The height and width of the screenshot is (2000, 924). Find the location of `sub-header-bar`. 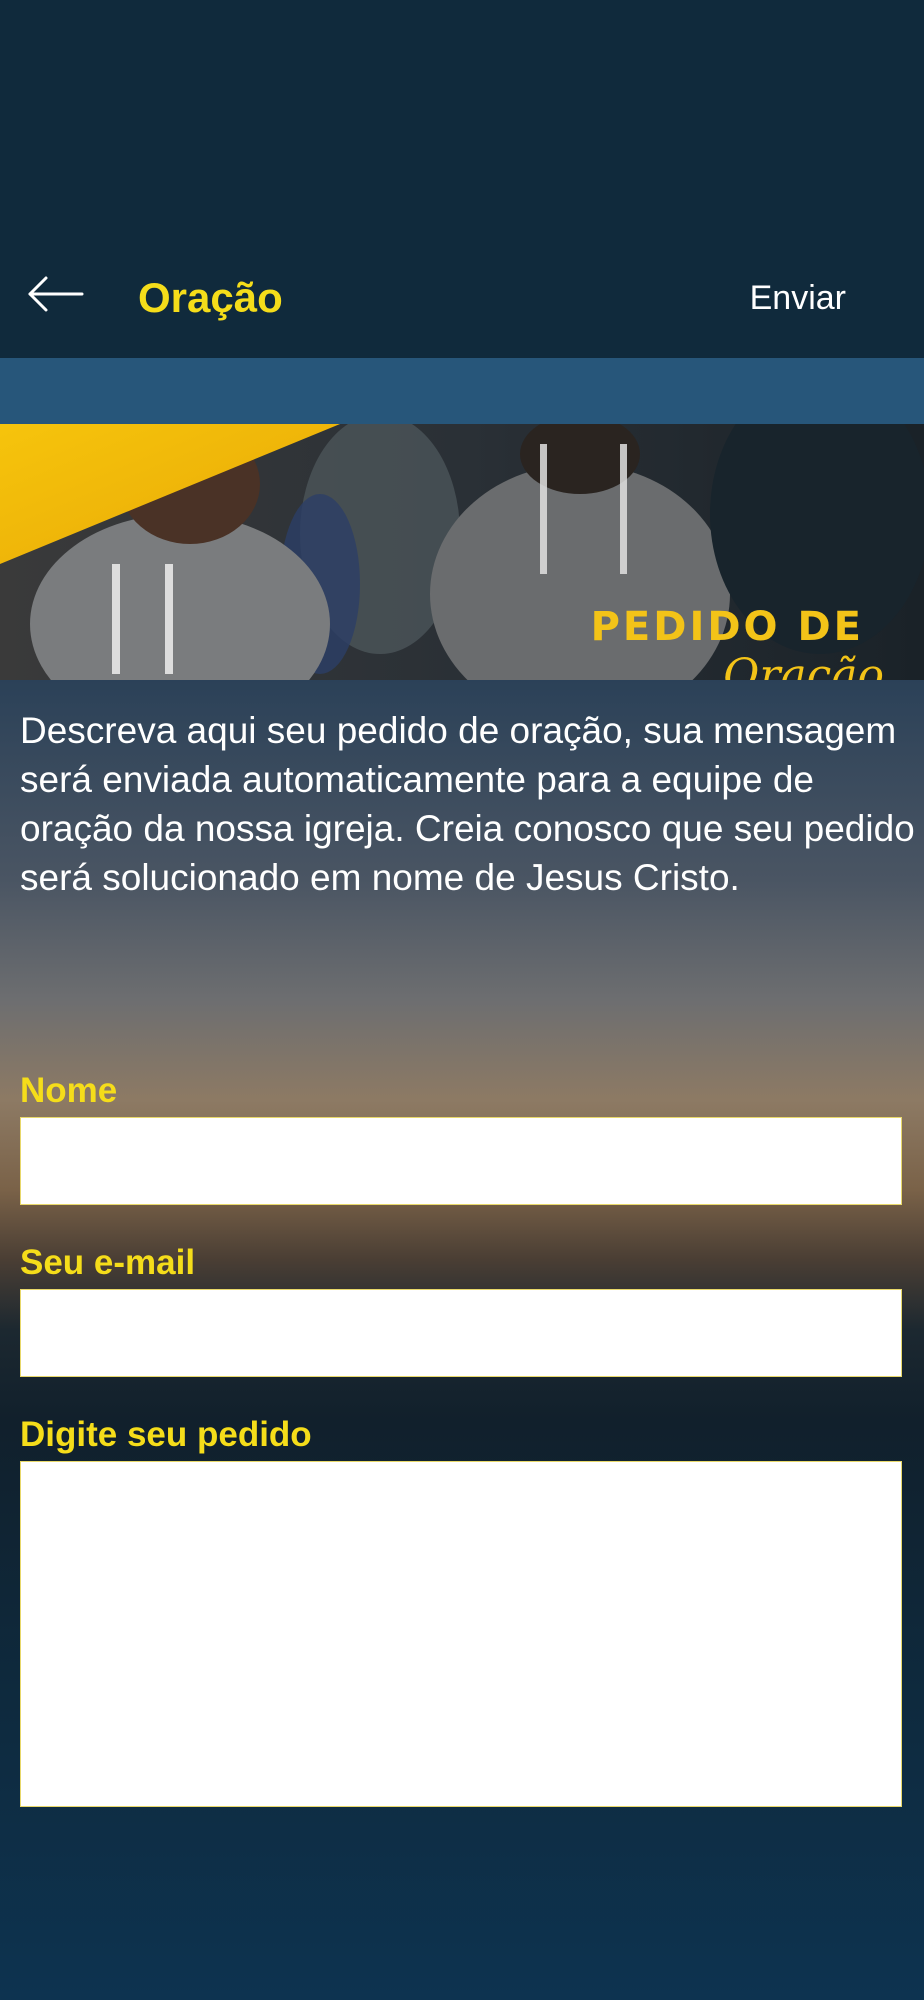

sub-header-bar is located at coordinates (462, 391).